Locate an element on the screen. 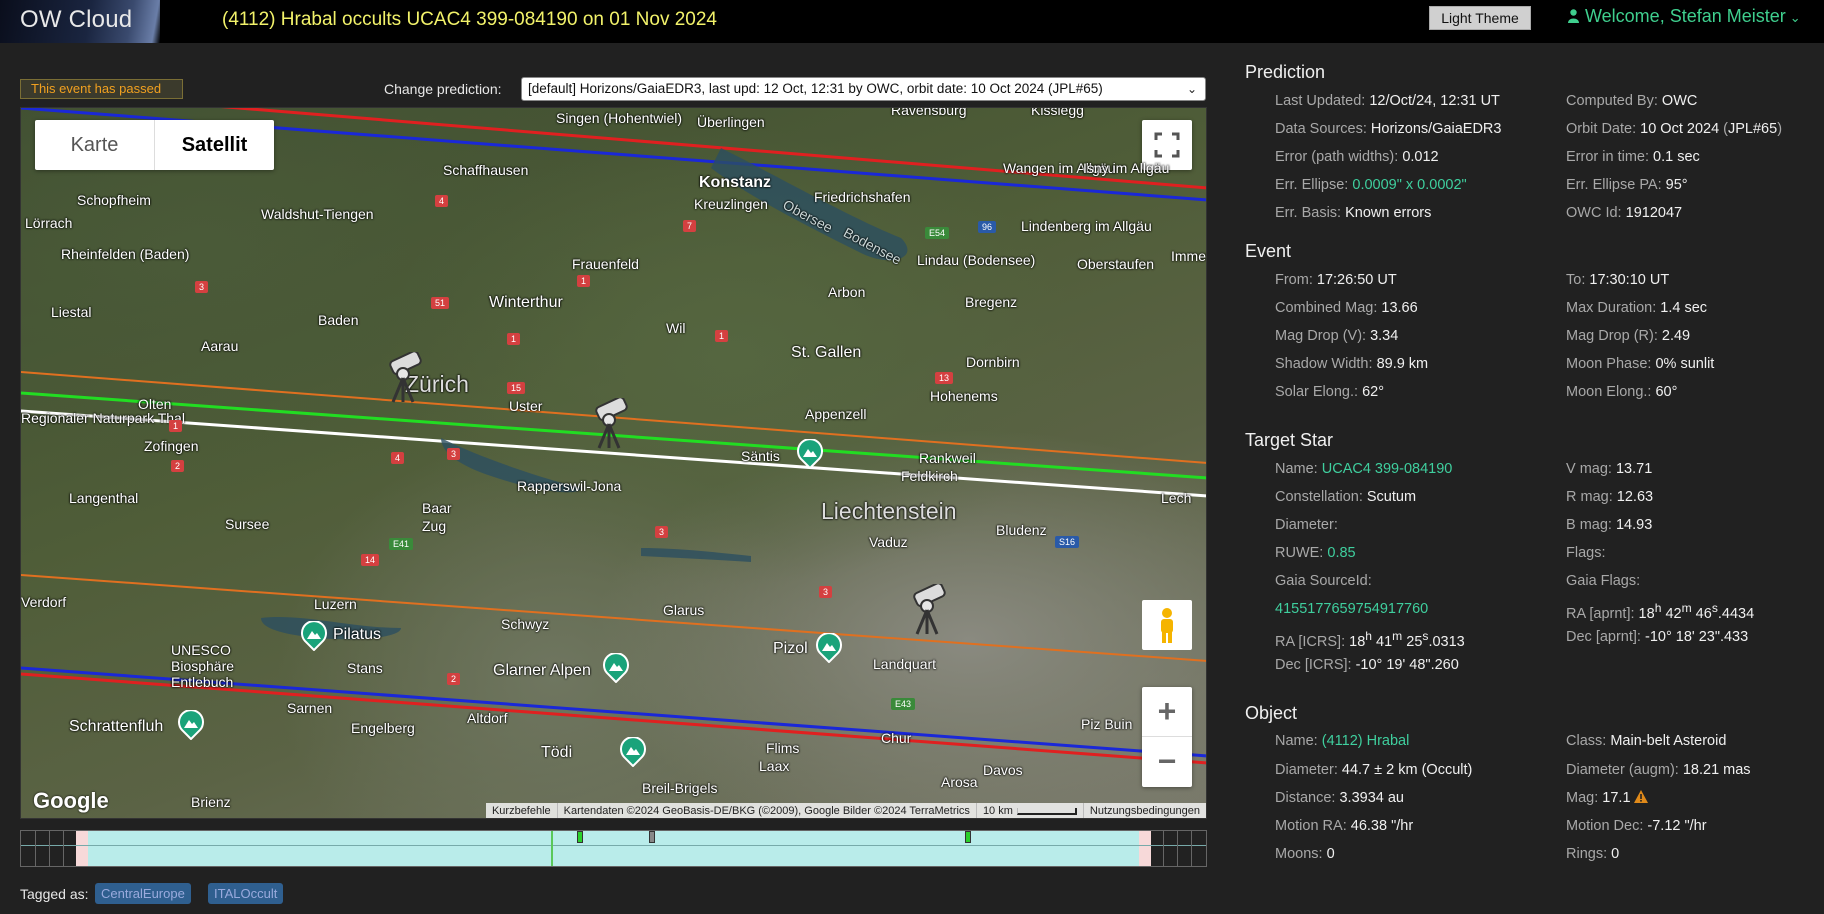 Image resolution: width=1824 pixels, height=914 pixels. brand-name: OW Cloud is located at coordinates (76, 19).